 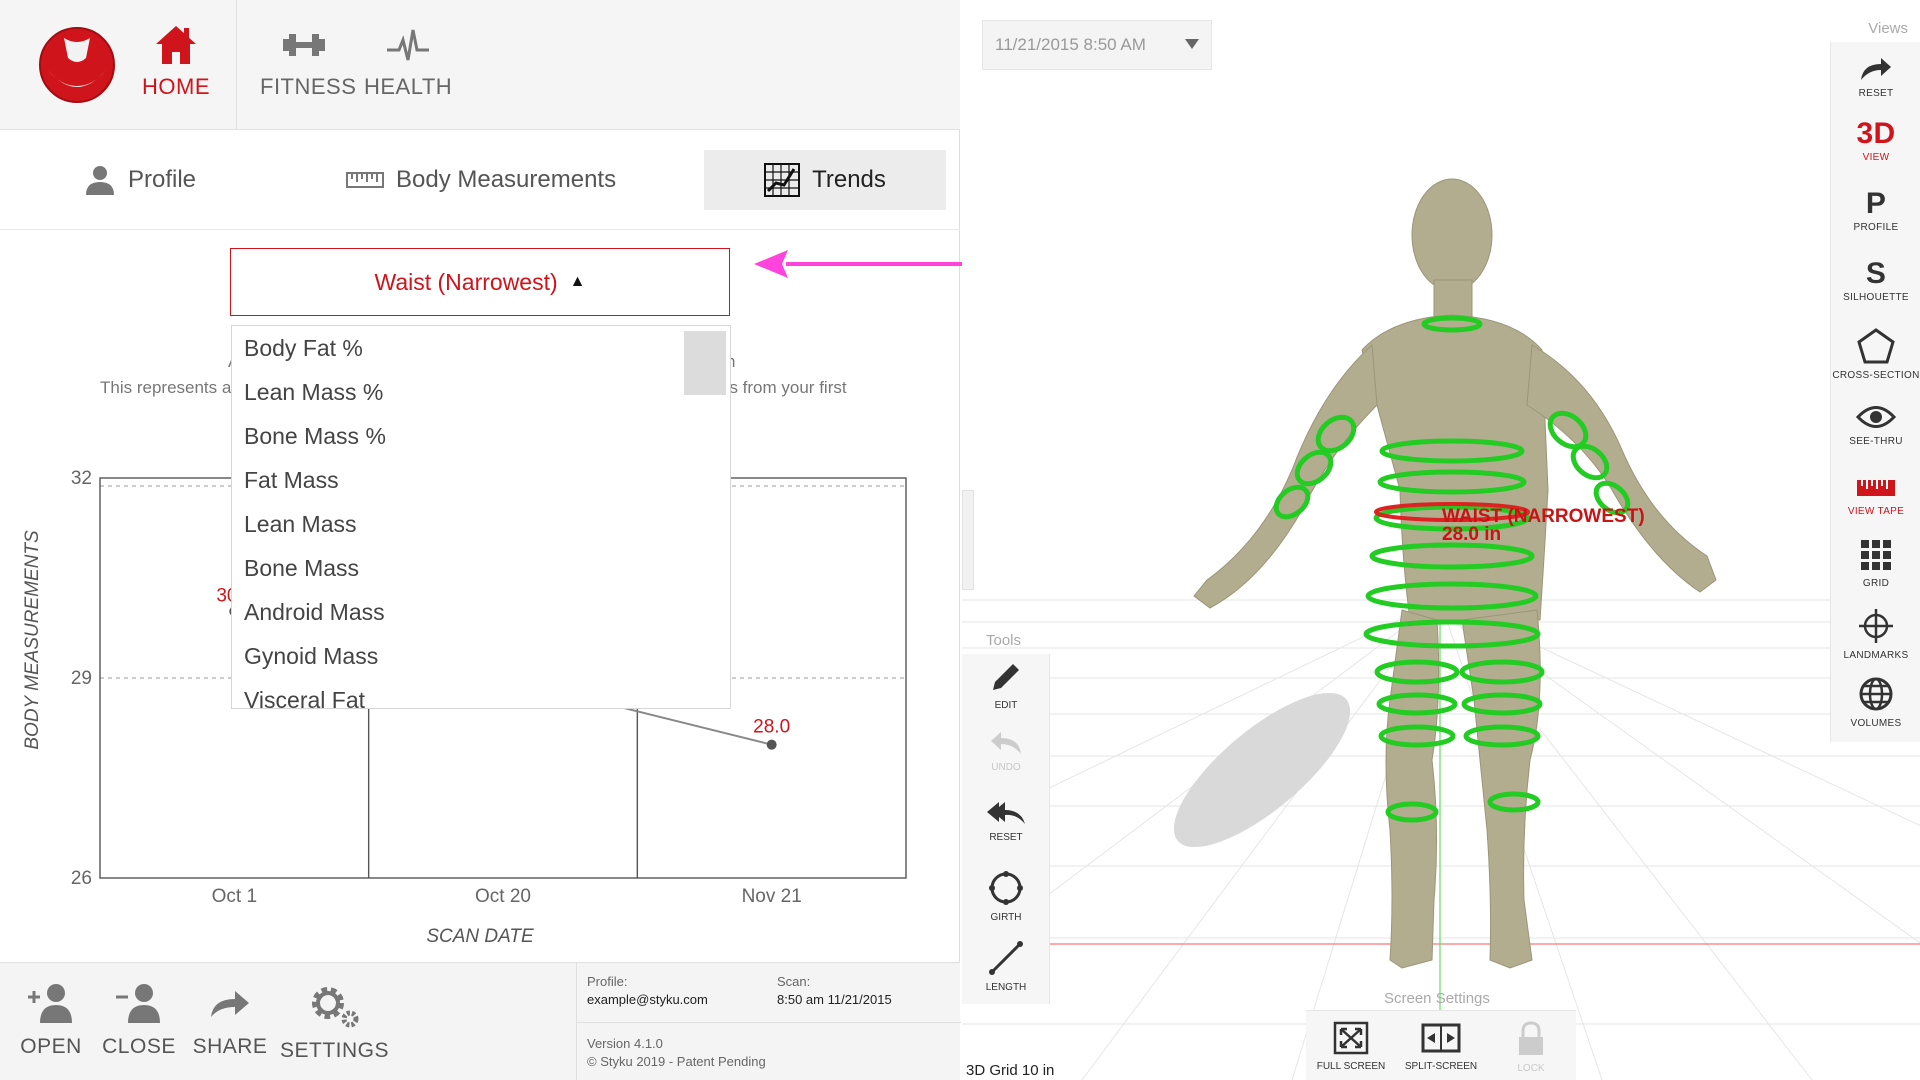 What do you see at coordinates (1876, 441) in the screenshot?
I see `view-see-thru-label: SEE-THRU` at bounding box center [1876, 441].